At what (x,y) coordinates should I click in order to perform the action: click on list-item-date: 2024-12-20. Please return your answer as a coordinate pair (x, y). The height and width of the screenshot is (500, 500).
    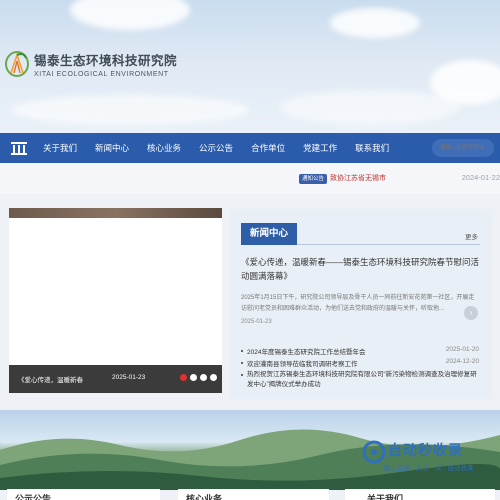
    Looking at the image, I should click on (462, 361).